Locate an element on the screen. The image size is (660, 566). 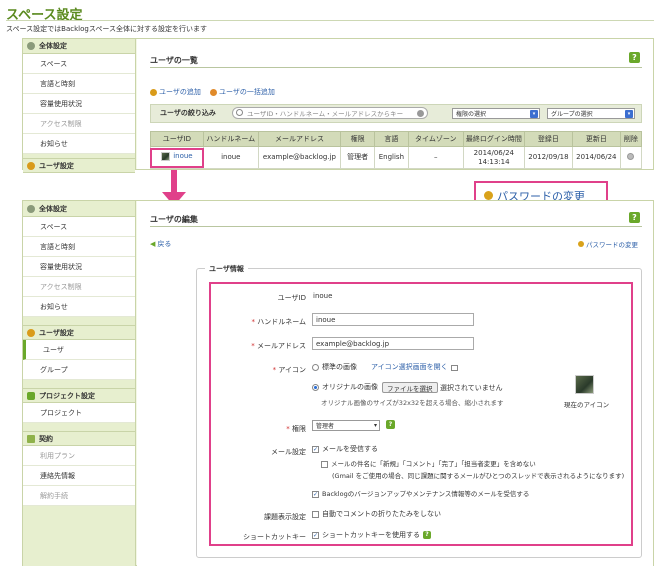
cell-registered: 2012/09/18 is located at coordinates (548, 157).